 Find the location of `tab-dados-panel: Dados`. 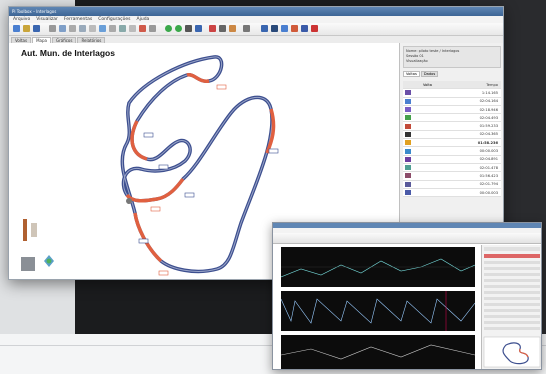

tab-dados-panel: Dados is located at coordinates (429, 74).